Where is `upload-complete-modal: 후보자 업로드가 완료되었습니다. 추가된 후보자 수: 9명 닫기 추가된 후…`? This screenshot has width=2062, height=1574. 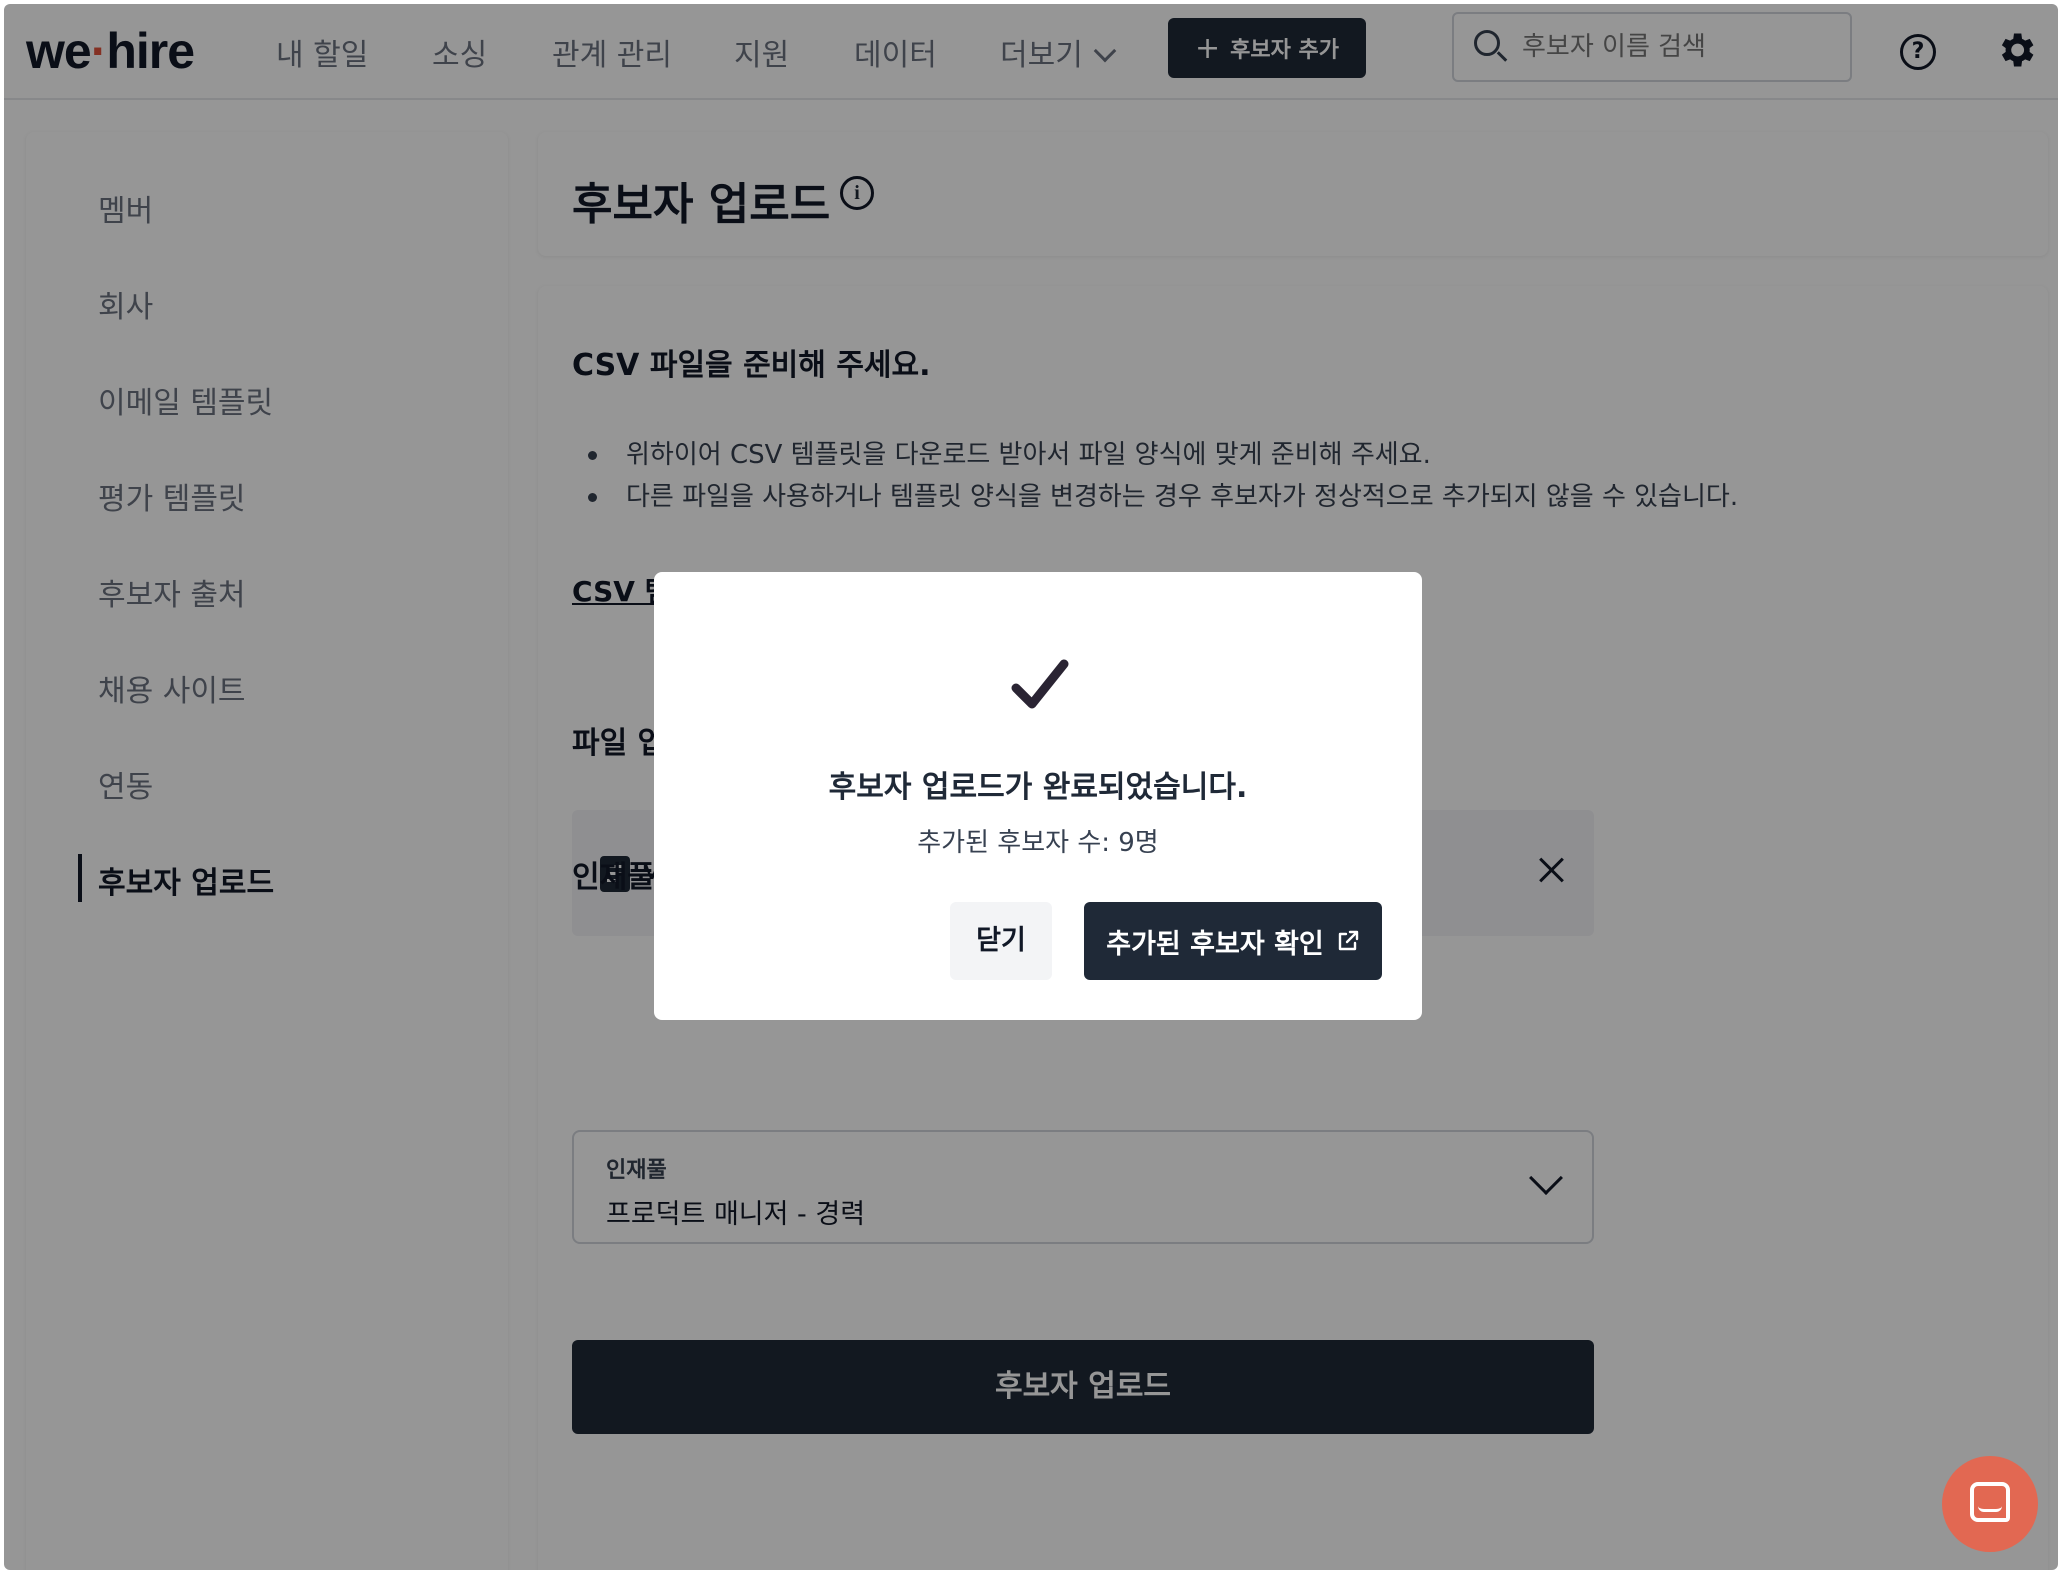 upload-complete-modal: 후보자 업로드가 완료되었습니다. 추가된 후보자 수: 9명 닫기 추가된 후… is located at coordinates (1038, 796).